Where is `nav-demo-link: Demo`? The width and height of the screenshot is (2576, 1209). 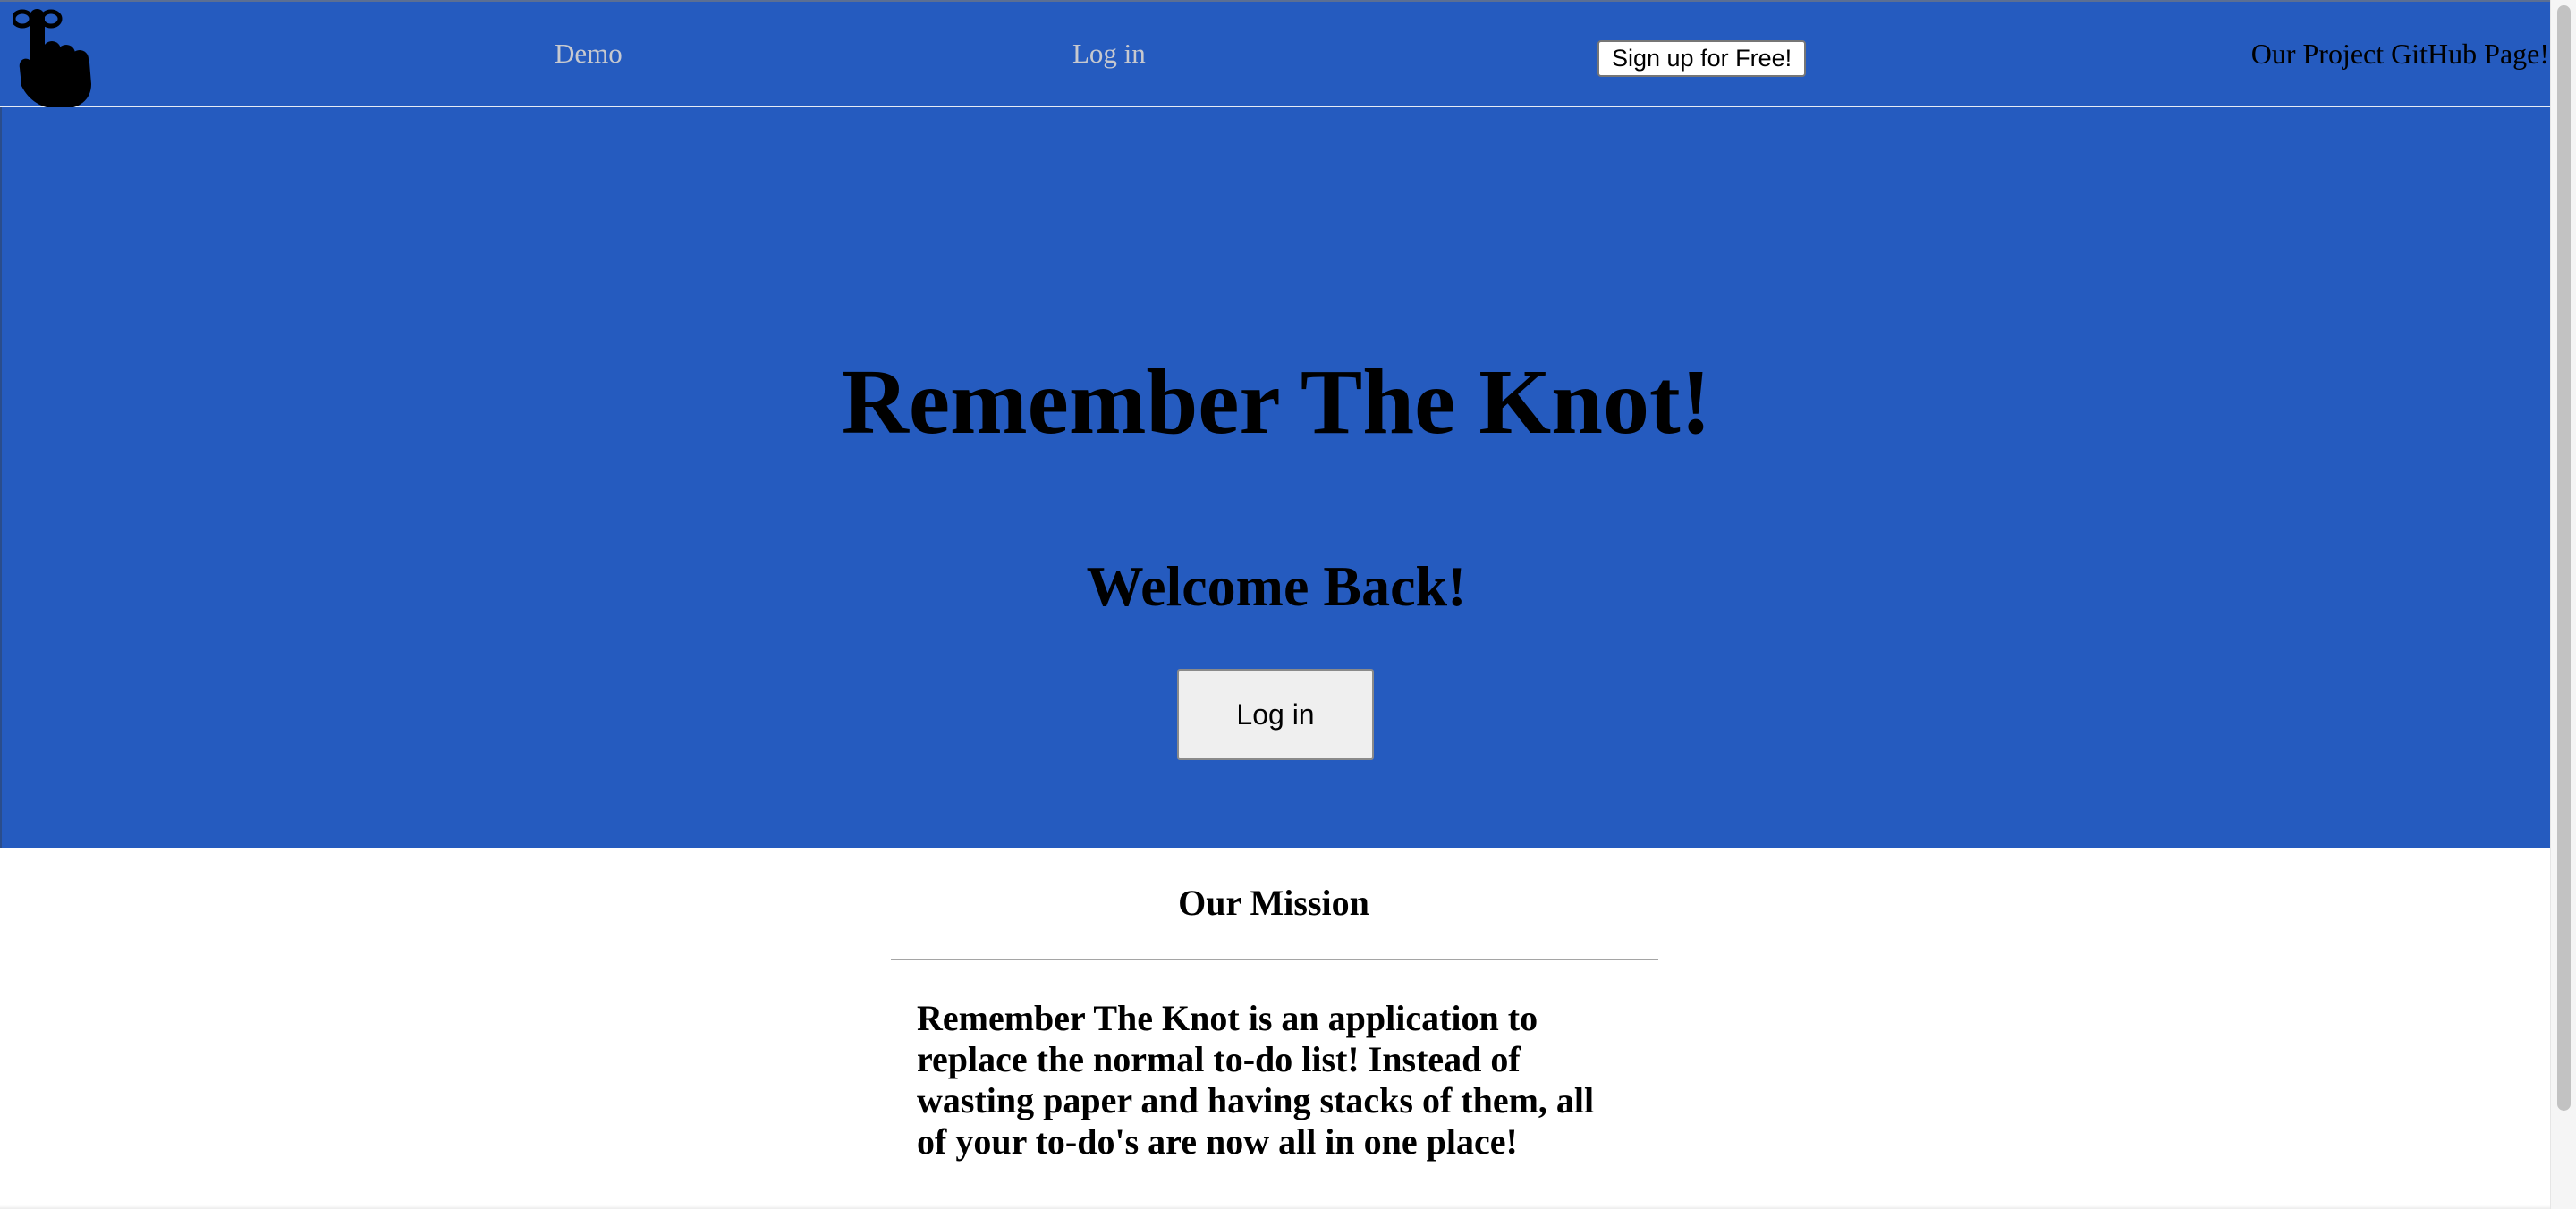
nav-demo-link: Demo is located at coordinates (589, 54).